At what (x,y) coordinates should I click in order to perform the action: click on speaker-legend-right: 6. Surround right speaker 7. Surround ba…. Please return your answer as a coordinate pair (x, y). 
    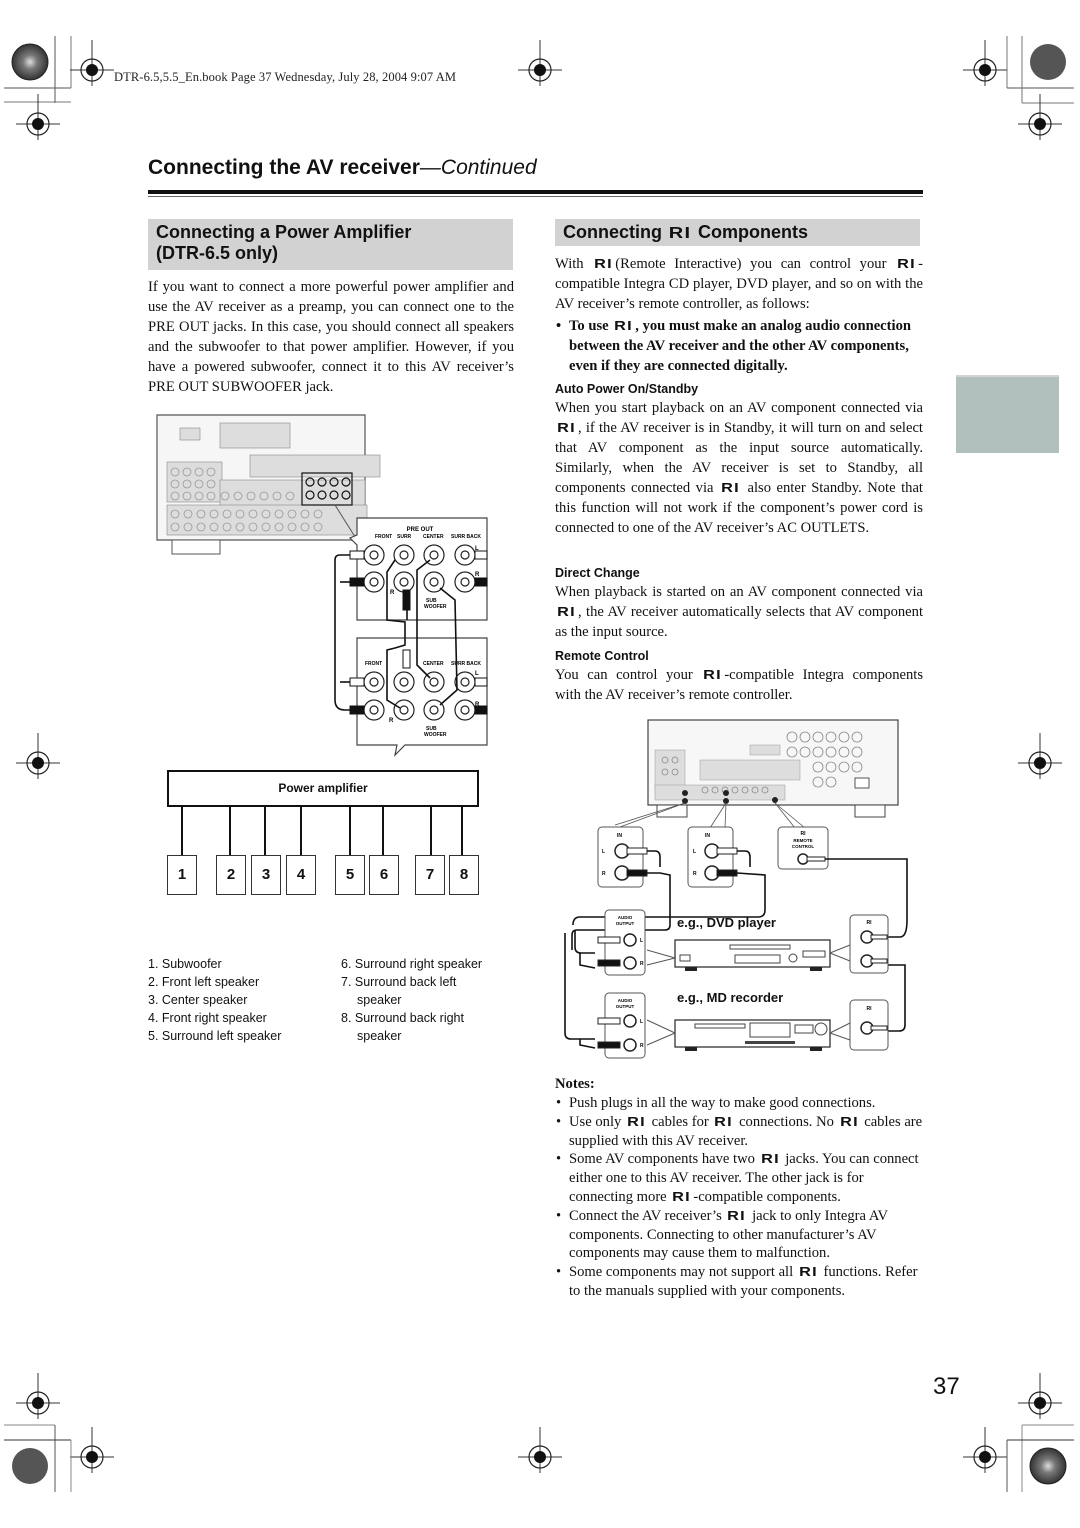
    Looking at the image, I should click on (411, 1000).